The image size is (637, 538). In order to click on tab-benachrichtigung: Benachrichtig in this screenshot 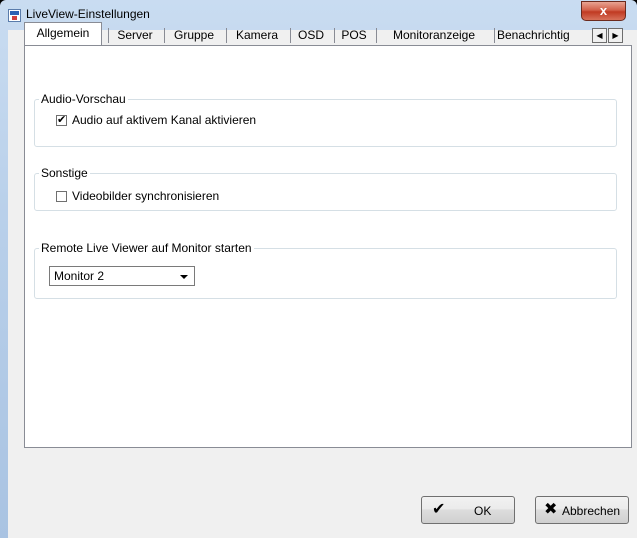, I will do `click(544, 35)`.